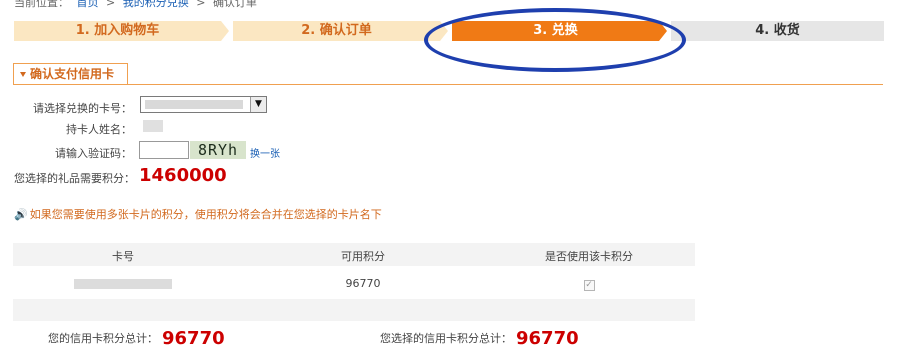 This screenshot has height=364, width=900. I want to click on step-arrow, so click(225, 31).